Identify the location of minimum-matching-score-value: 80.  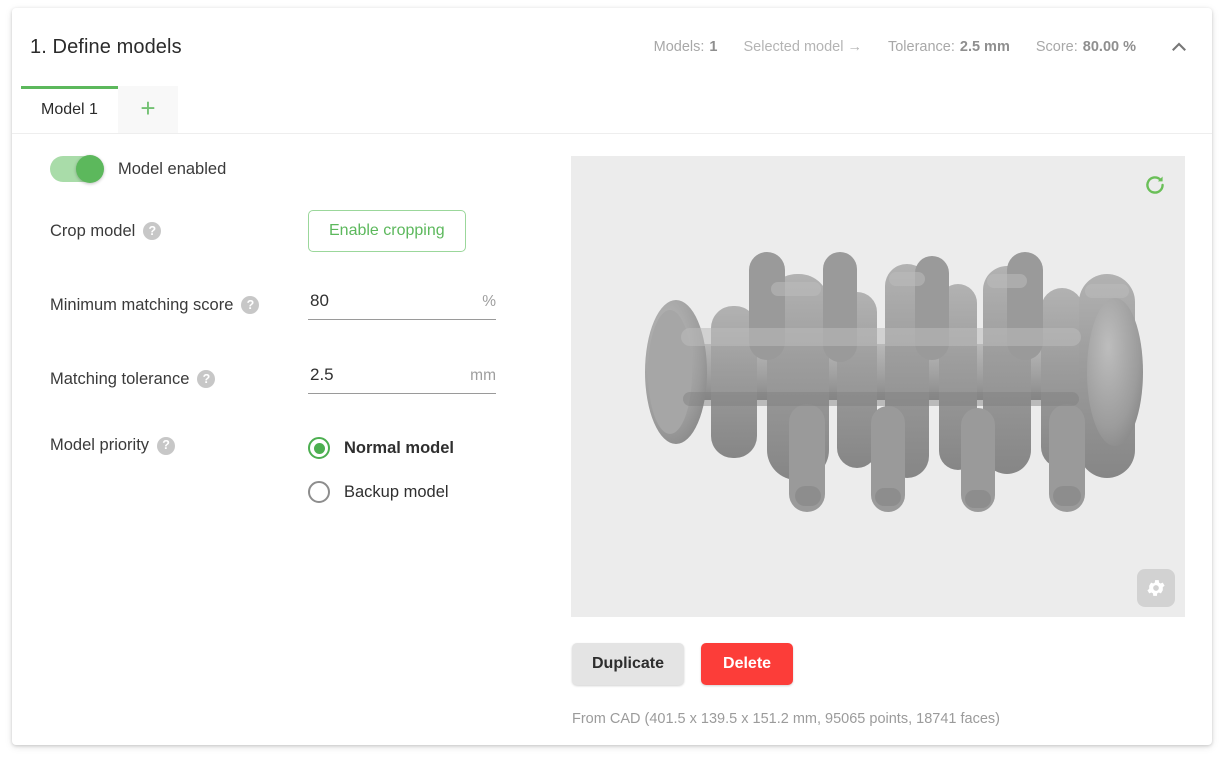
(319, 300).